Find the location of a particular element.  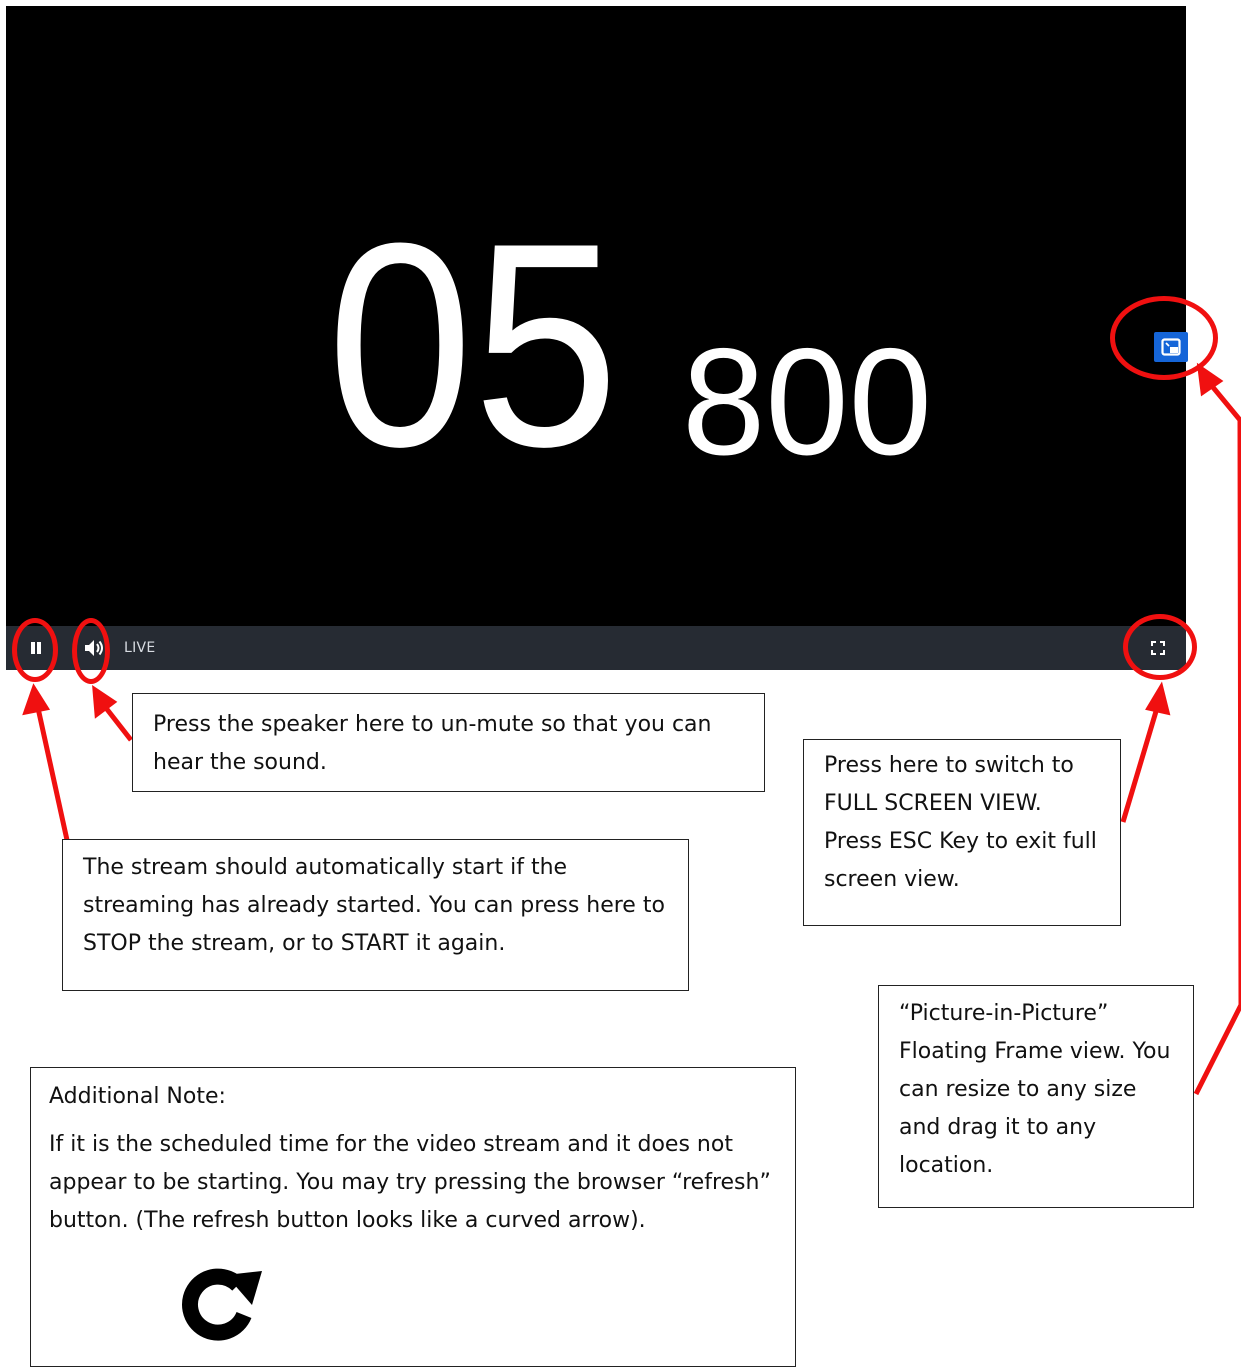

arrow-volume-line is located at coordinates (118, 724).